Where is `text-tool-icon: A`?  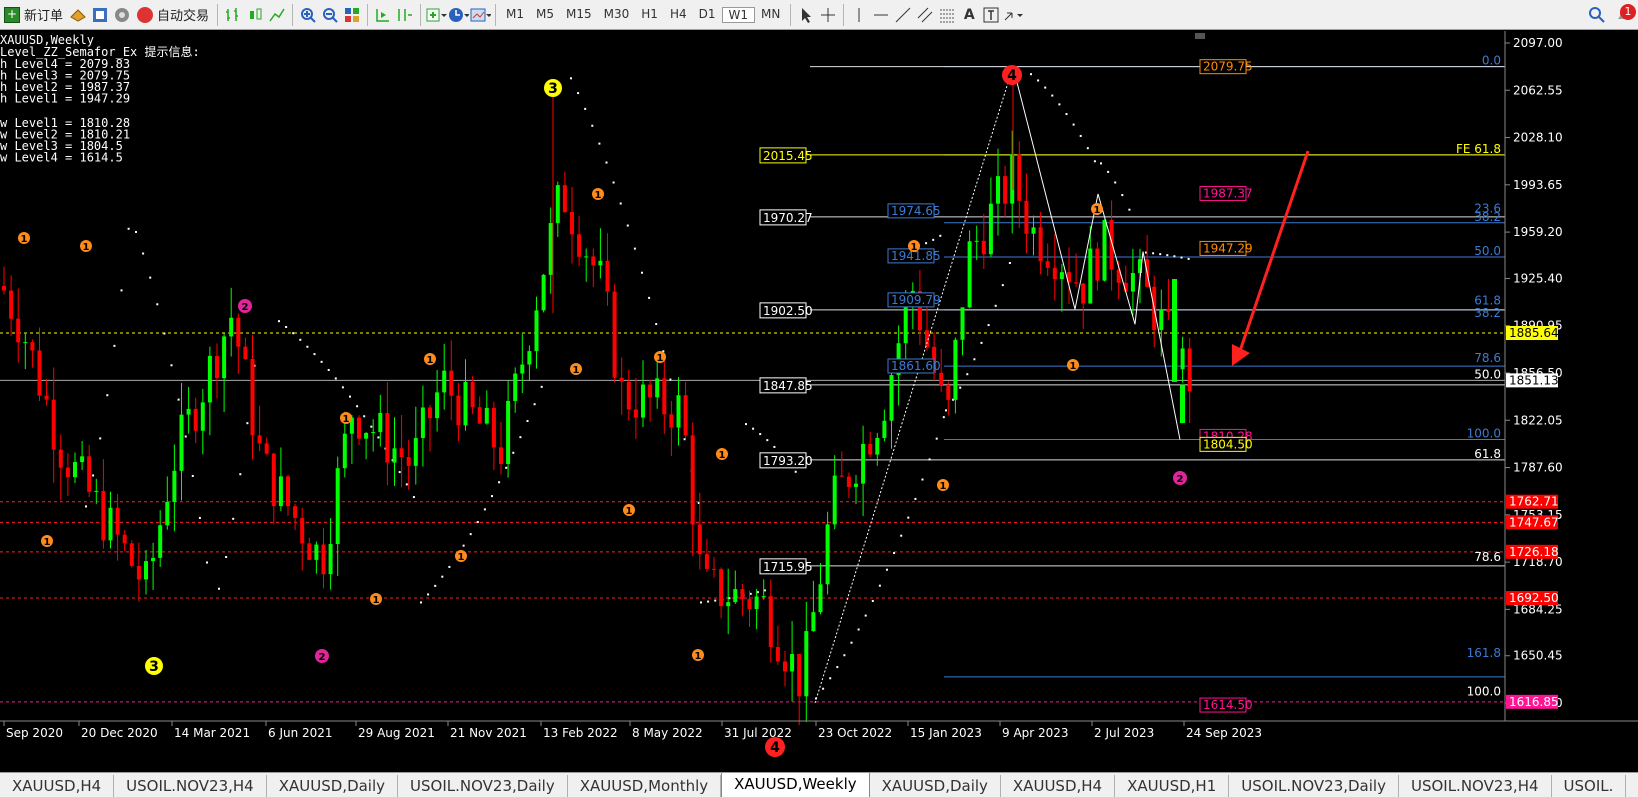
text-tool-icon: A is located at coordinates (969, 15).